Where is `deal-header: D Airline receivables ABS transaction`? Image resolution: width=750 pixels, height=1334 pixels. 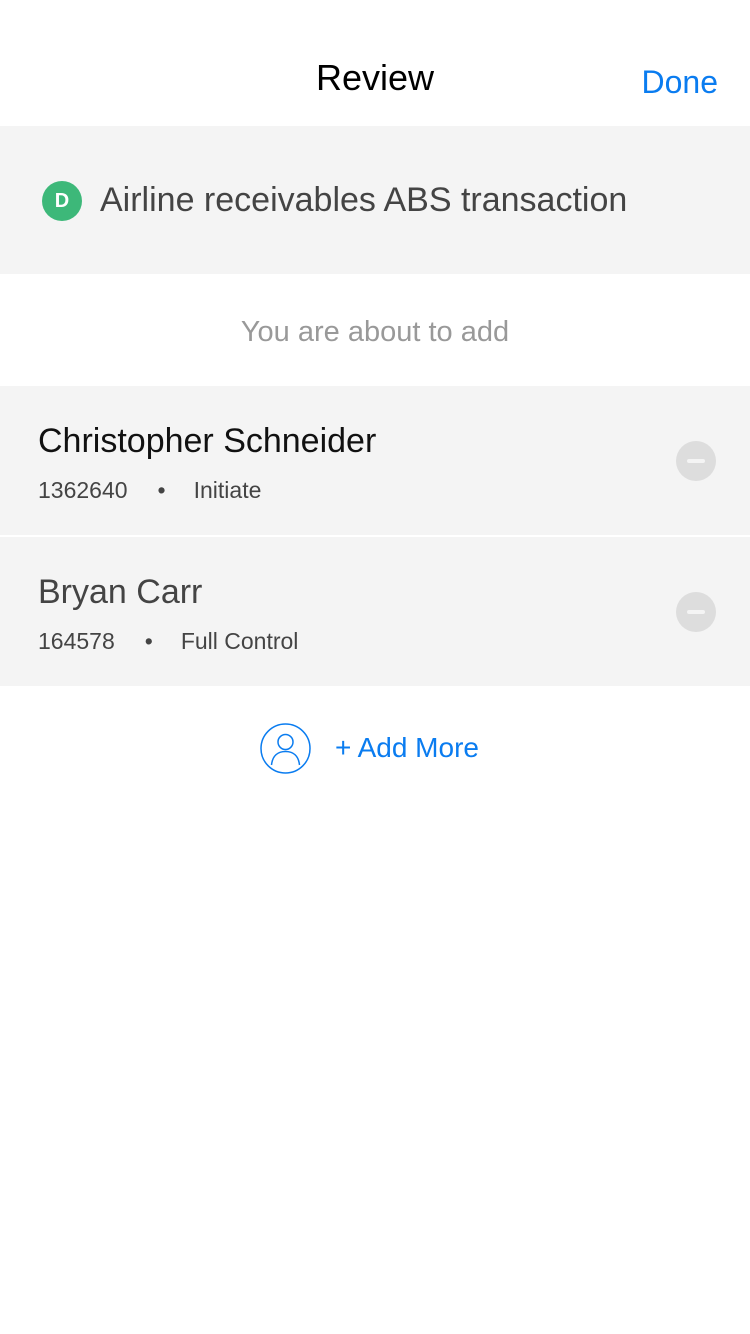
deal-header: D Airline receivables ABS transaction is located at coordinates (375, 200).